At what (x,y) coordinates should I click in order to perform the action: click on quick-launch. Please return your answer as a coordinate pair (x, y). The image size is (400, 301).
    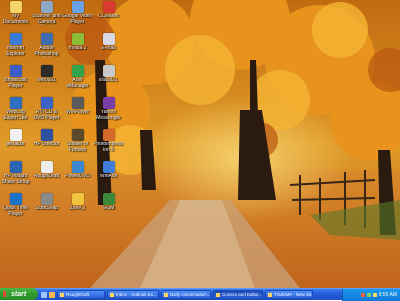
    Looking at the image, I should click on (48, 294).